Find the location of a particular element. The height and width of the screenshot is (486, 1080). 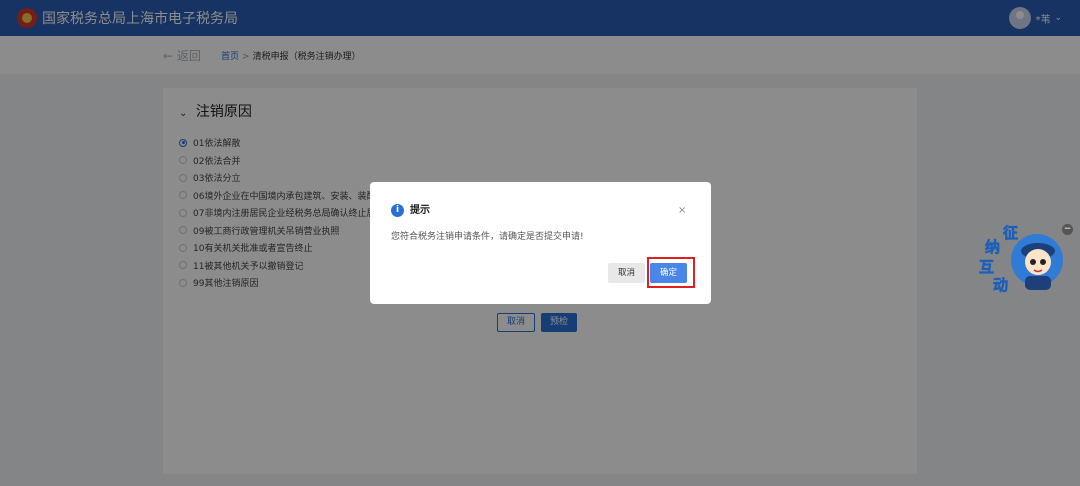

dialog-title: 提示 is located at coordinates (420, 210).